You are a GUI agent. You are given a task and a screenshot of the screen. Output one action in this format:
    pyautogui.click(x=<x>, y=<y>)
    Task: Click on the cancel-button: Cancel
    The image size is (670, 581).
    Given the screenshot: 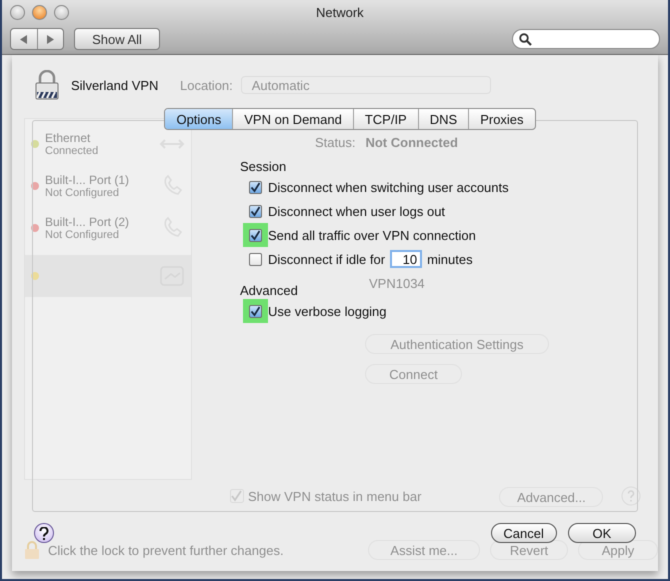 What is the action you would take?
    pyautogui.click(x=523, y=533)
    